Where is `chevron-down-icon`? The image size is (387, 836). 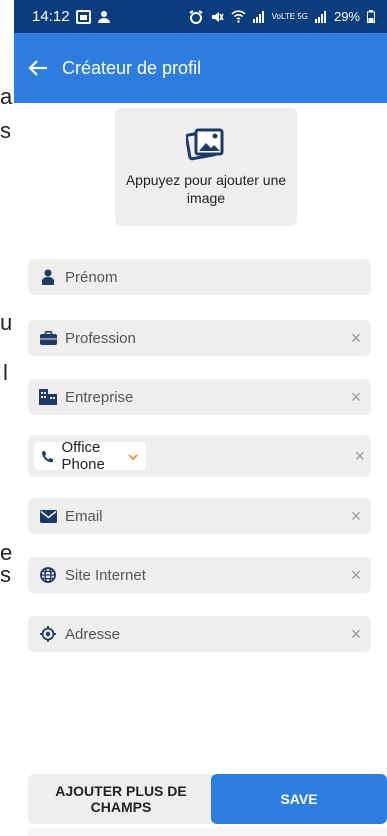
chevron-down-icon is located at coordinates (133, 456).